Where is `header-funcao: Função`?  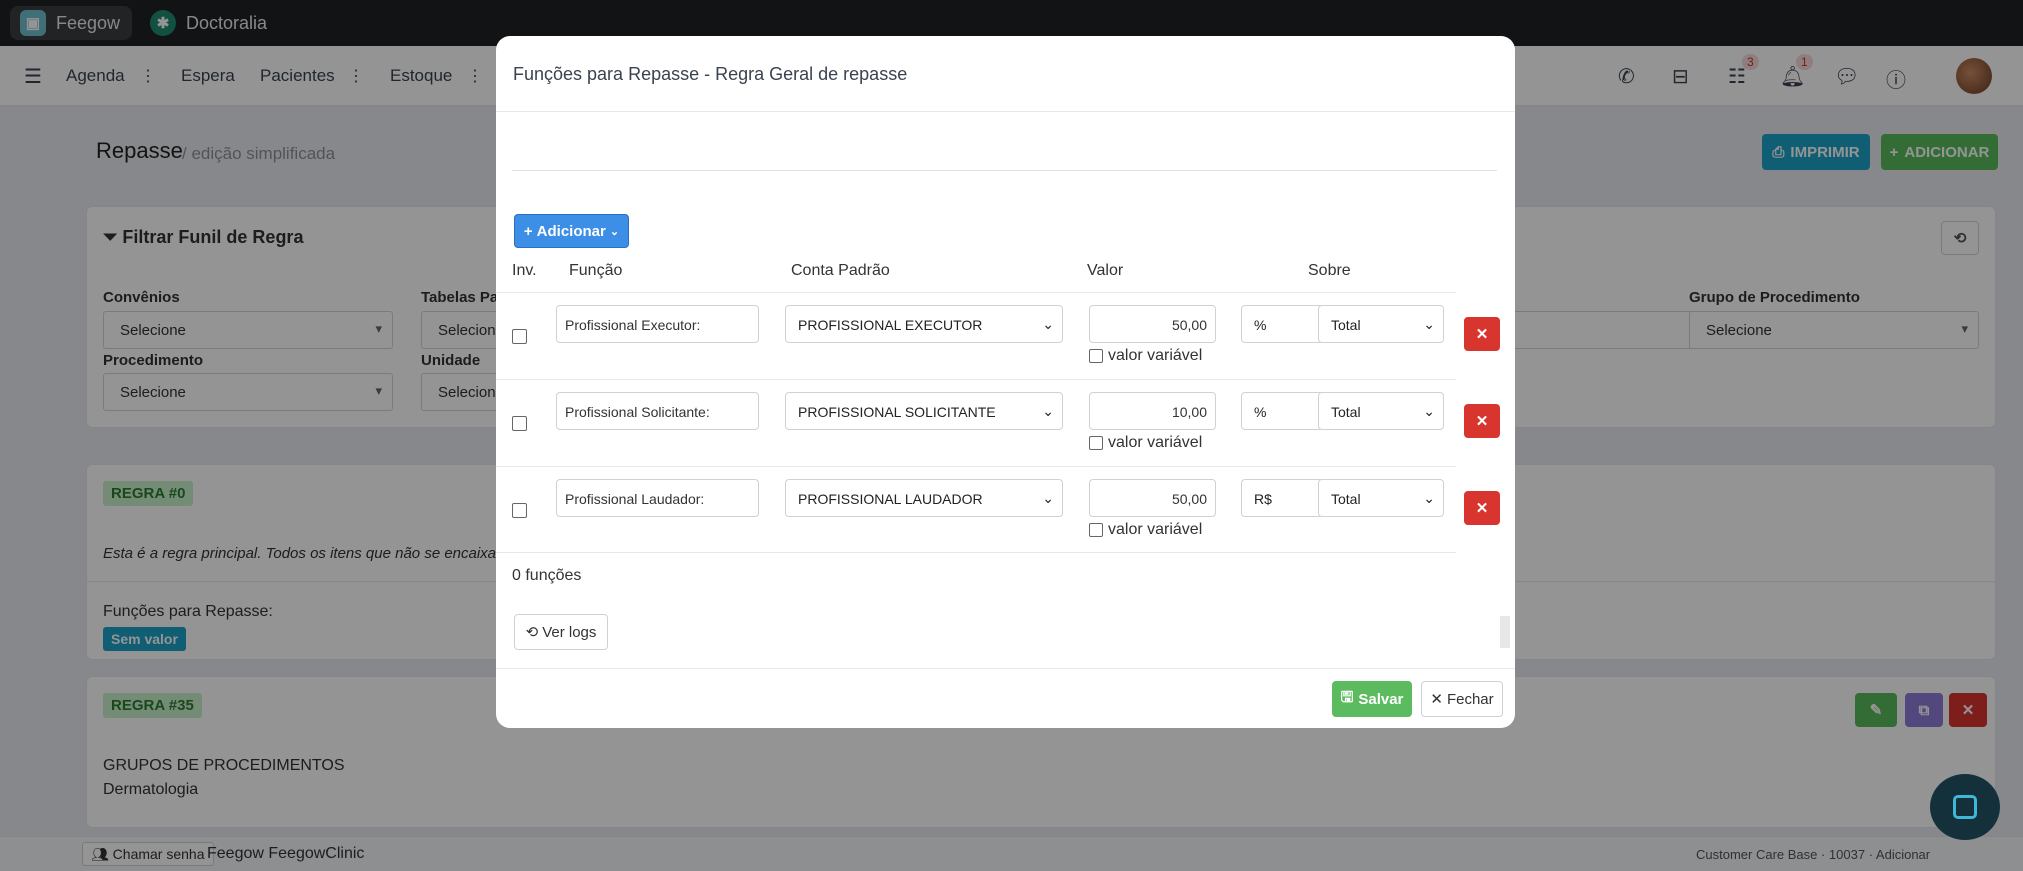 header-funcao: Função is located at coordinates (596, 270).